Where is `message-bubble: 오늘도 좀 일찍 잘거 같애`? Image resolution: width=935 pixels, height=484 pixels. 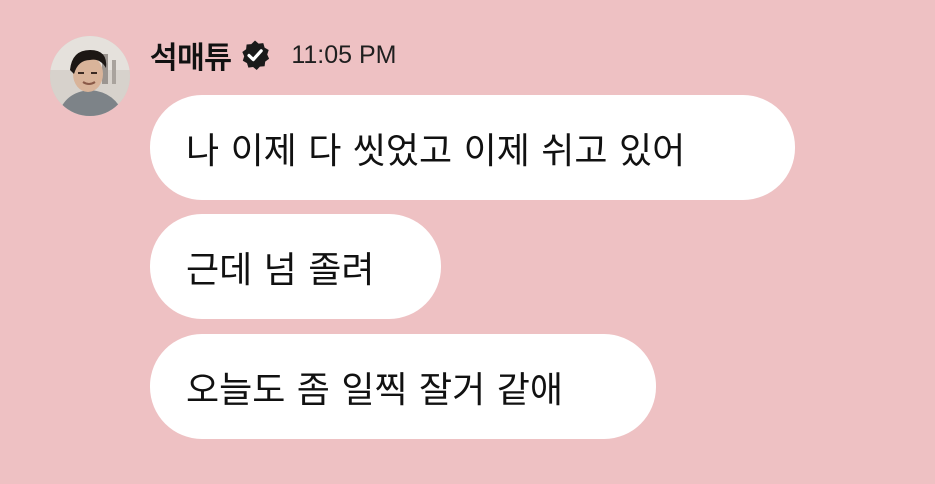
message-bubble: 오늘도 좀 일찍 잘거 같애 is located at coordinates (403, 386).